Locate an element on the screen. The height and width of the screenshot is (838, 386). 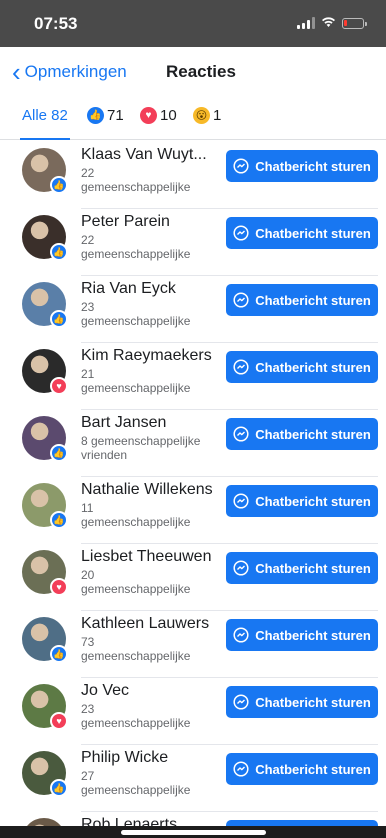
status-icons is located at coordinates (332, 23).